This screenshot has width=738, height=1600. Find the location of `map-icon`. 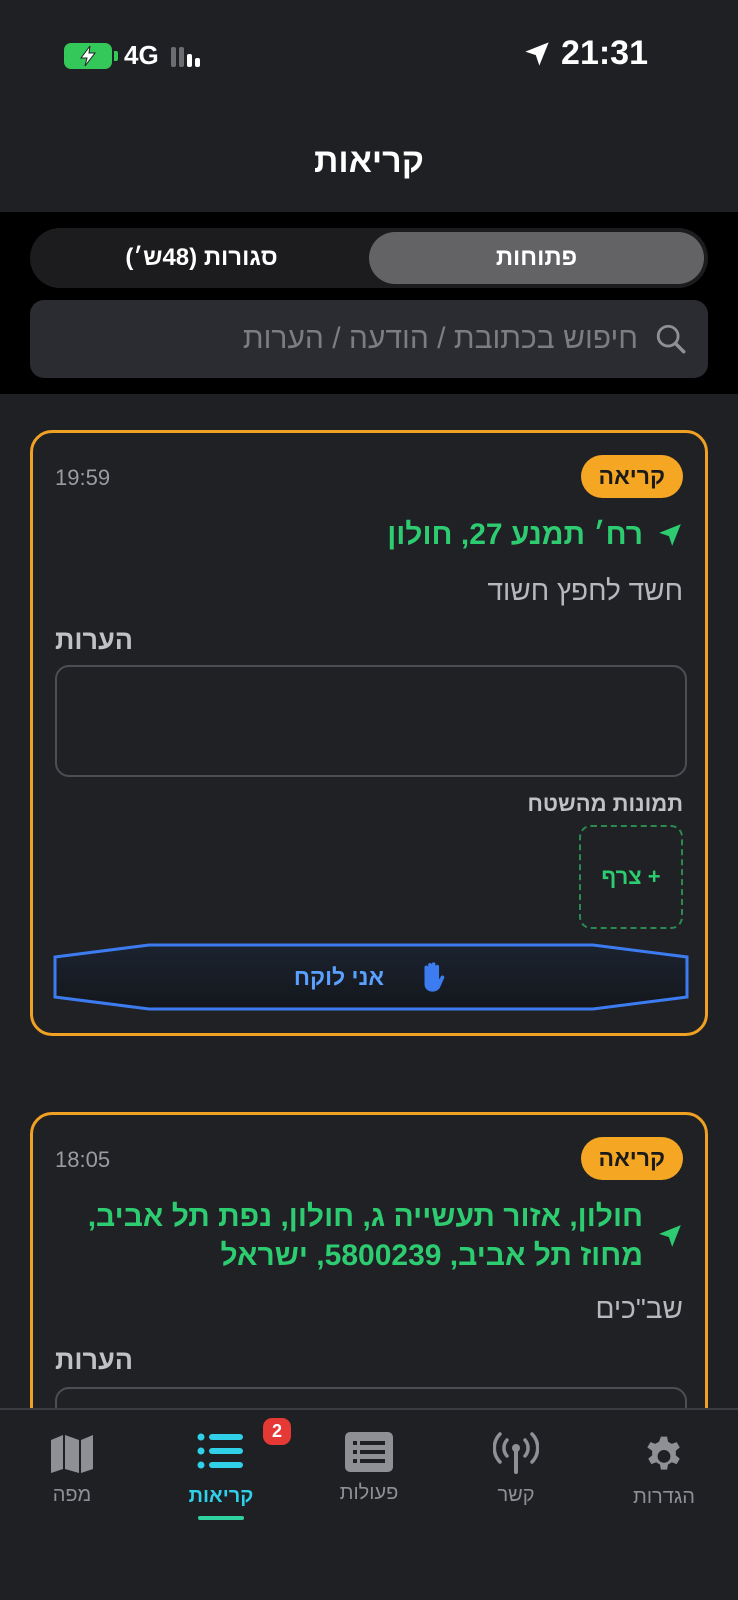

map-icon is located at coordinates (72, 1454).